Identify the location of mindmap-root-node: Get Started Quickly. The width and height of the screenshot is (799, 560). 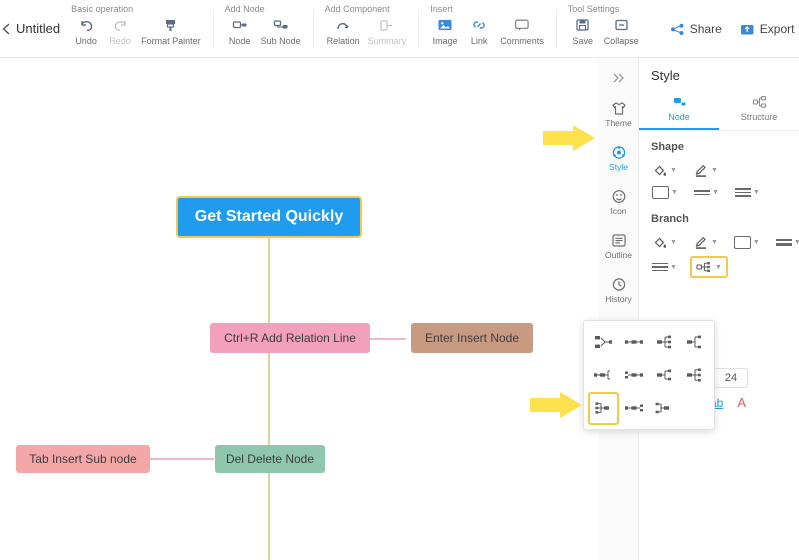
(269, 217).